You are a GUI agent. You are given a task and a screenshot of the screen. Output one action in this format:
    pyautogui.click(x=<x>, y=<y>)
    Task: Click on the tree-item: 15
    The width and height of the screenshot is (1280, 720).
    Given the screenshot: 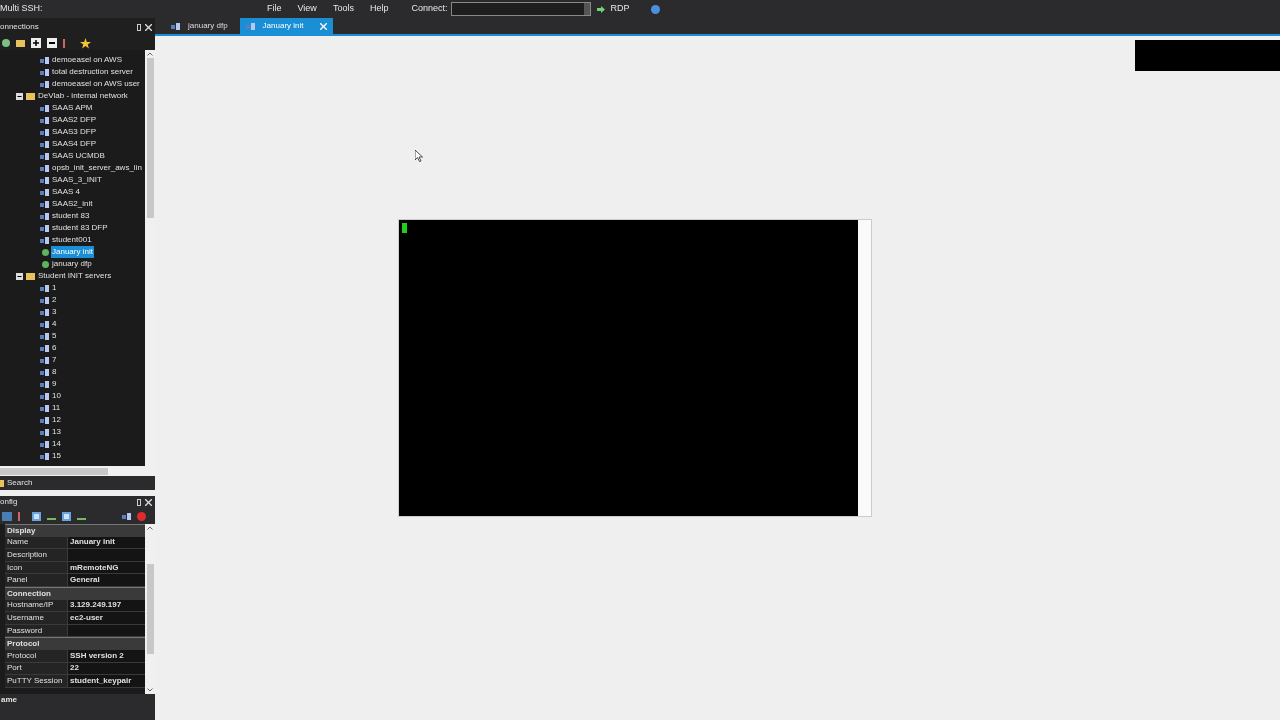 What is the action you would take?
    pyautogui.click(x=56, y=456)
    